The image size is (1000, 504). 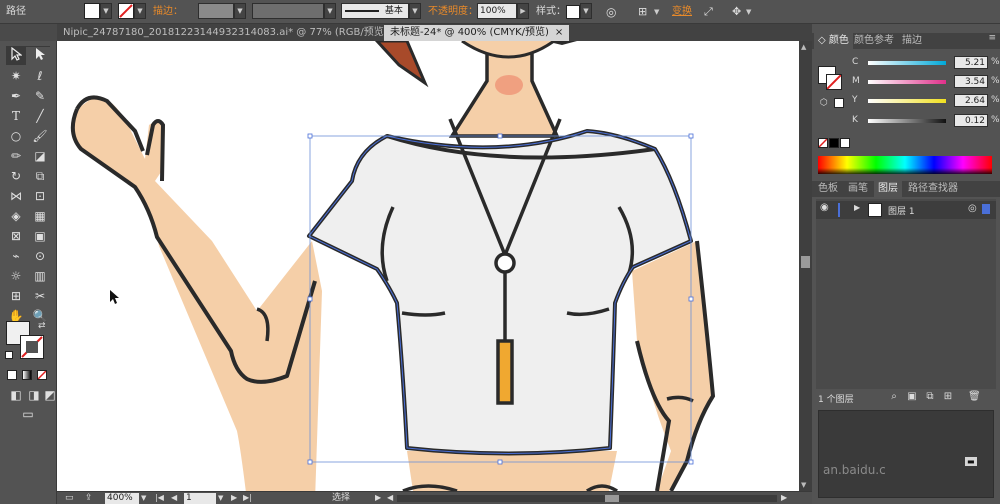 I want to click on hscroll-right-icon: ▶, so click(x=784, y=498).